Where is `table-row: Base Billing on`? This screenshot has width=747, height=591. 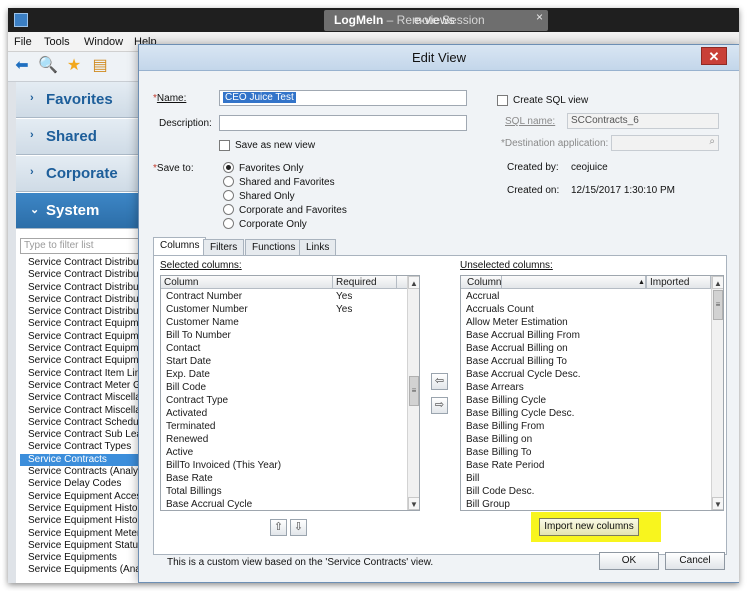 table-row: Base Billing on is located at coordinates (586, 439).